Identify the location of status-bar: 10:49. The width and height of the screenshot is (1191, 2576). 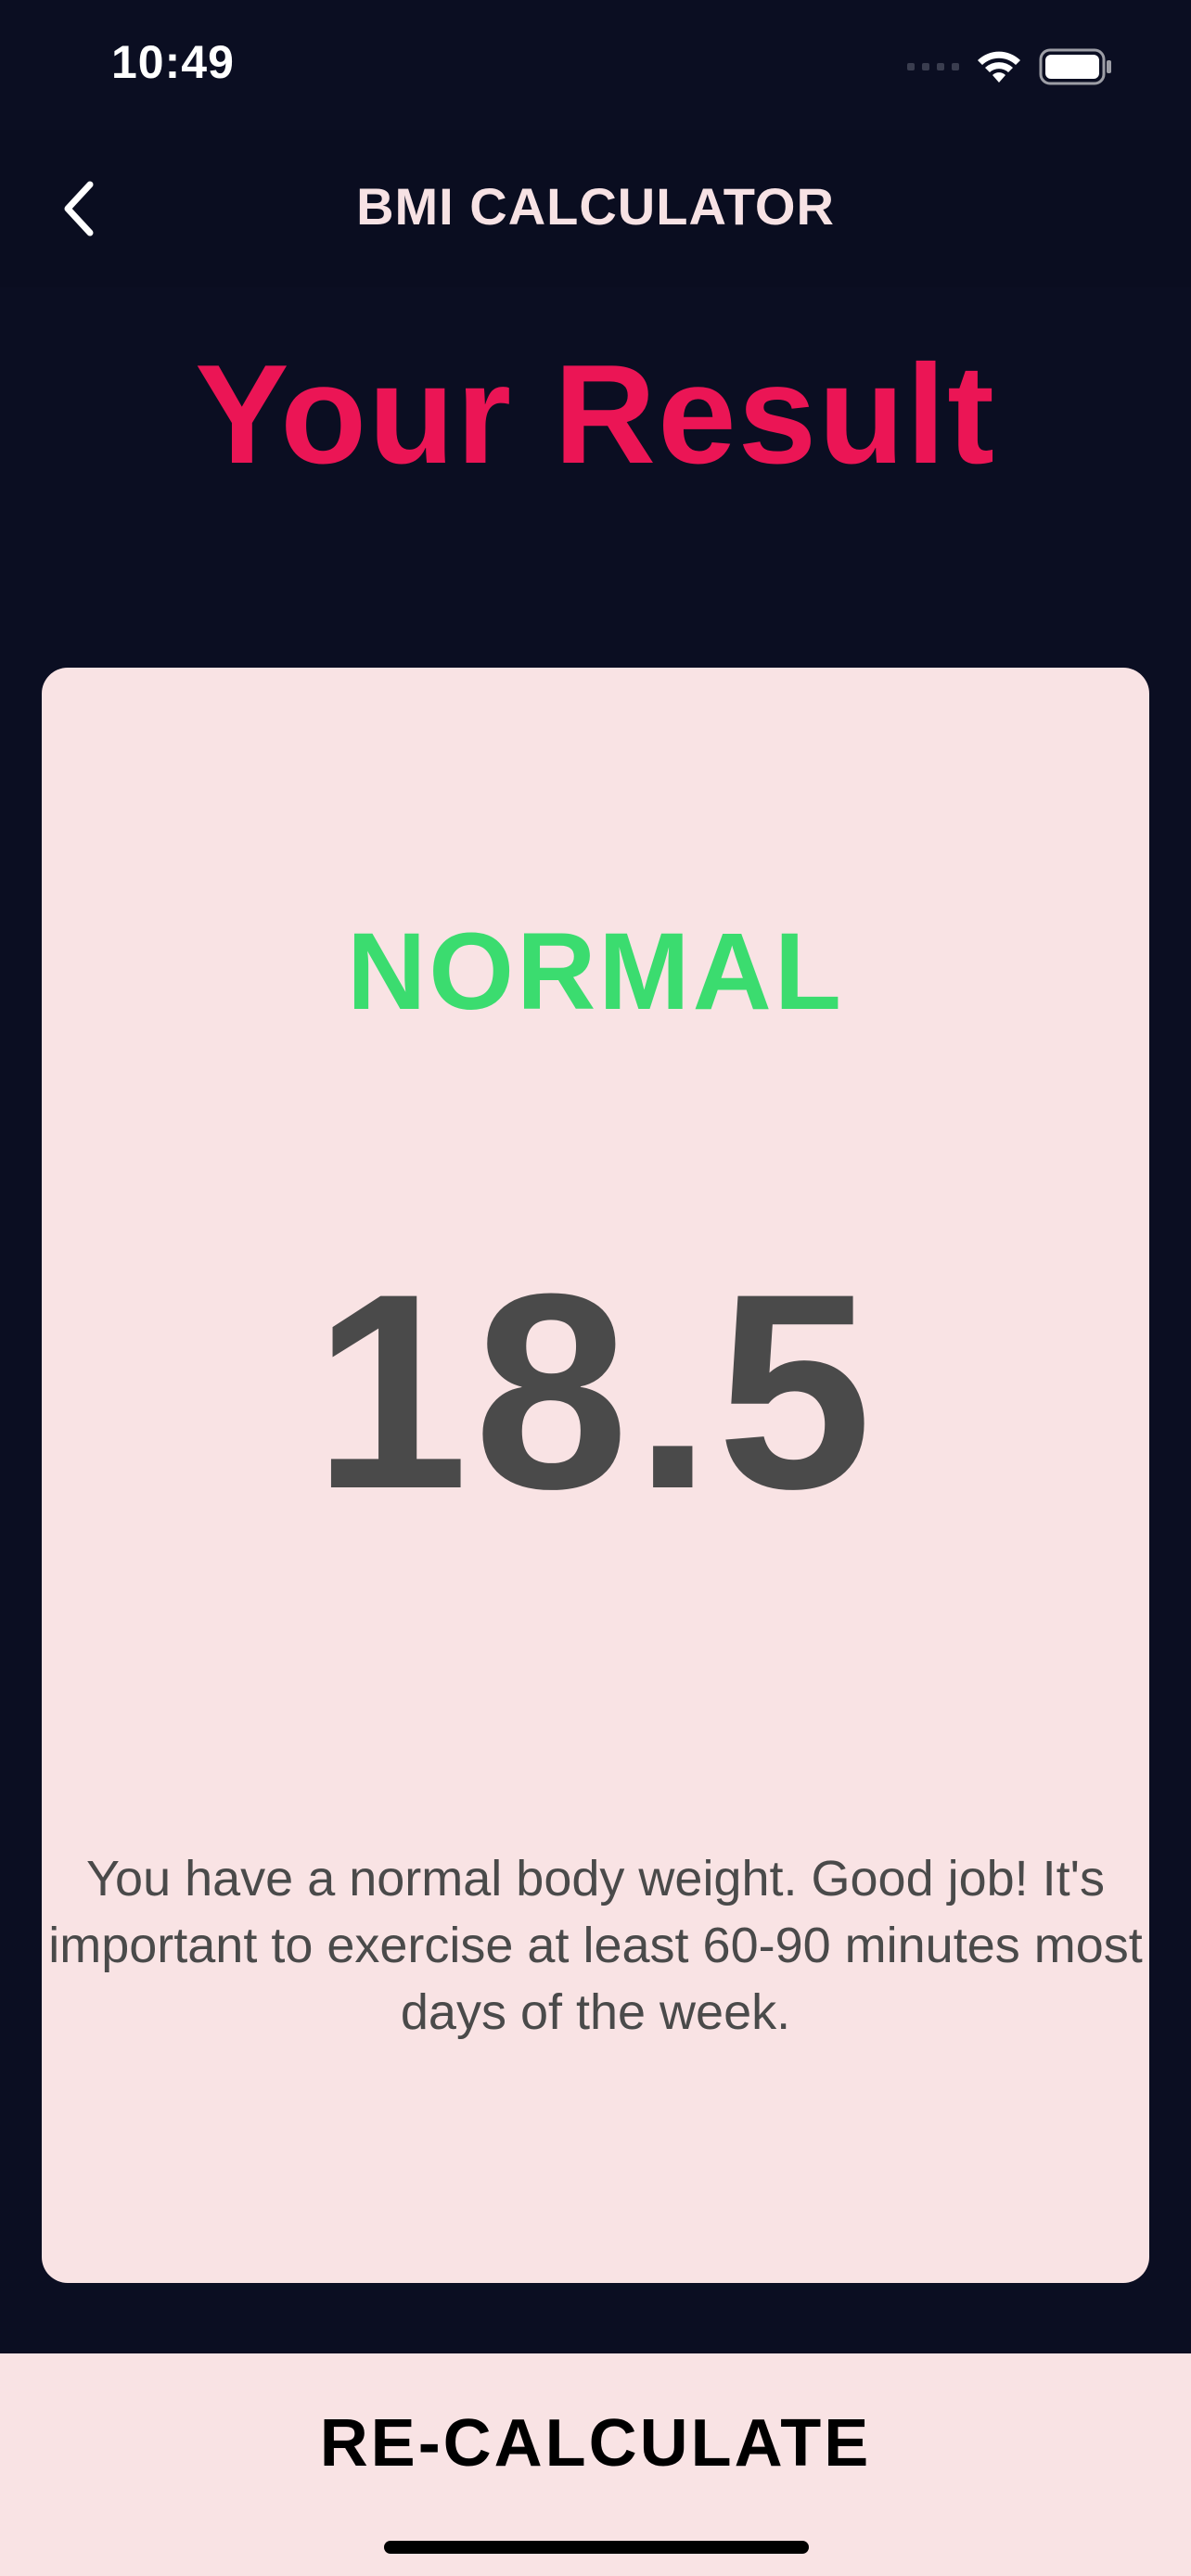
(595, 65).